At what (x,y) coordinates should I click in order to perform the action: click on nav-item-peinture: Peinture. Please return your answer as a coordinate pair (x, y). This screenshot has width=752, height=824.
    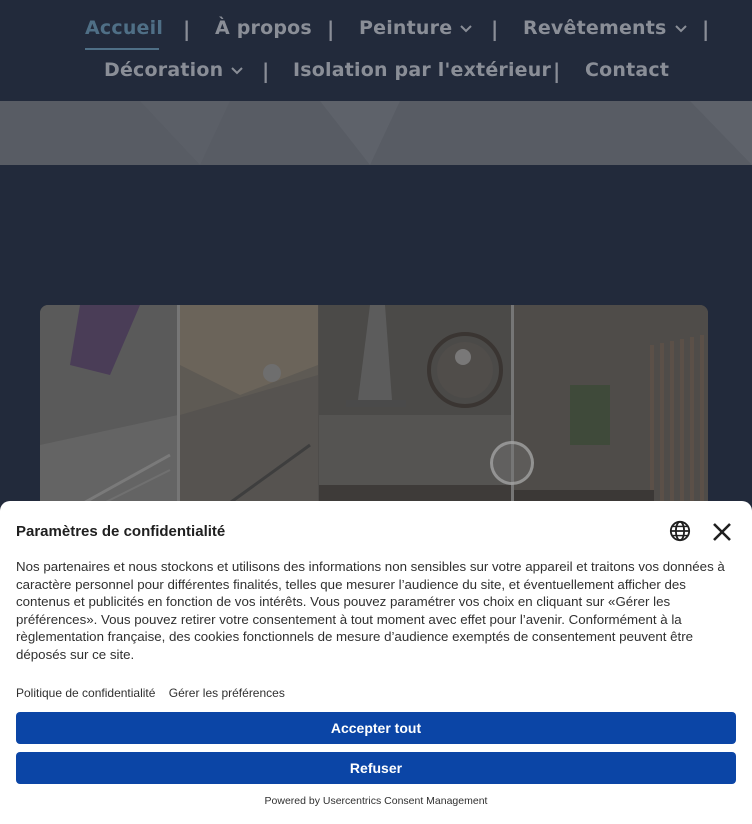
    Looking at the image, I should click on (416, 28).